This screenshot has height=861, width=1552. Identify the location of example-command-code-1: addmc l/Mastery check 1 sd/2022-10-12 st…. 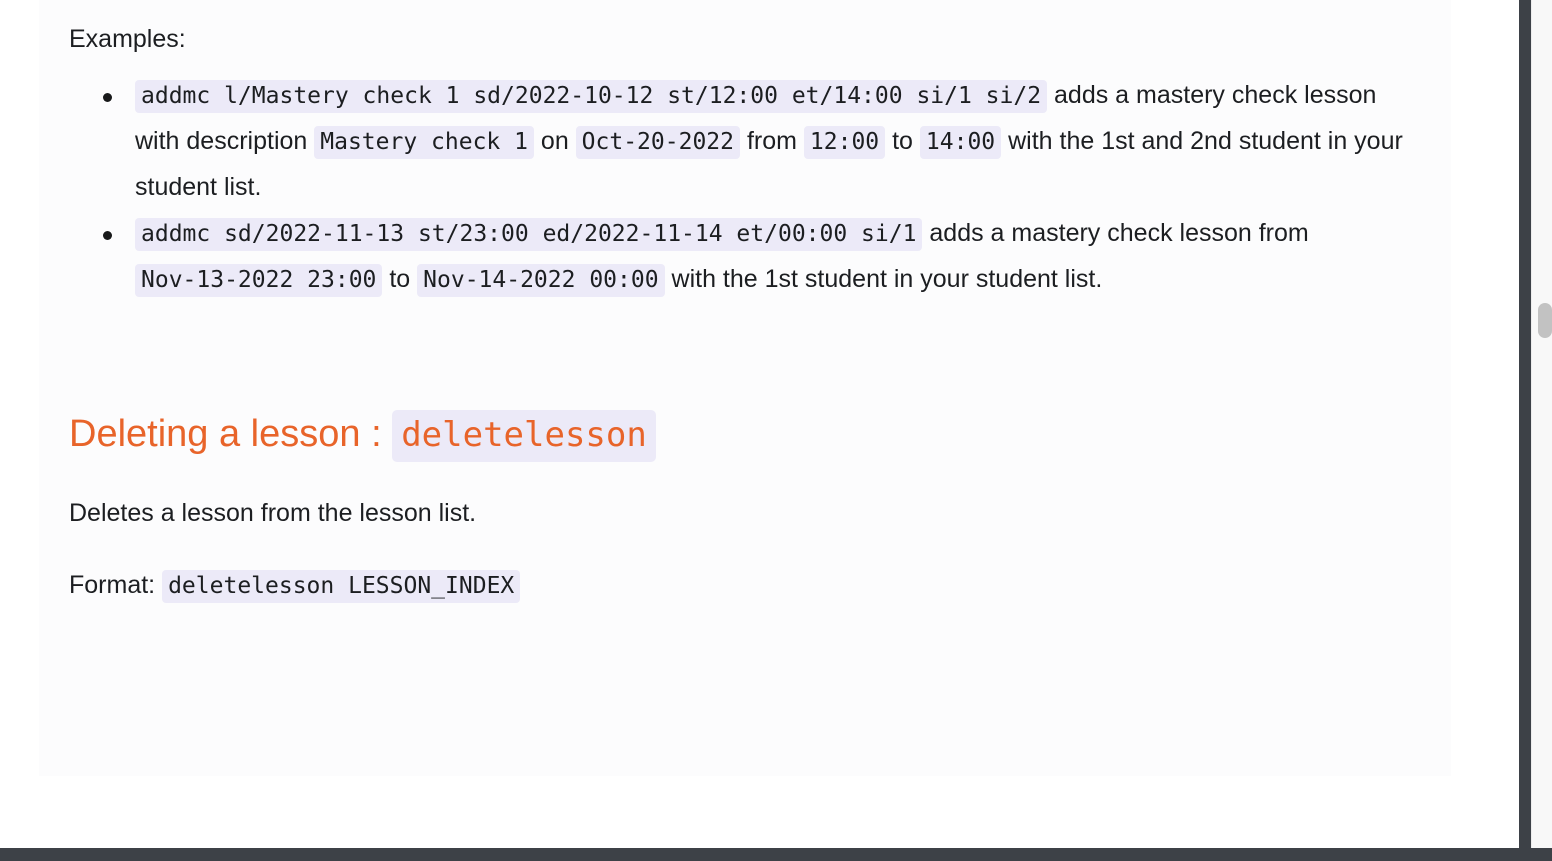
(591, 96).